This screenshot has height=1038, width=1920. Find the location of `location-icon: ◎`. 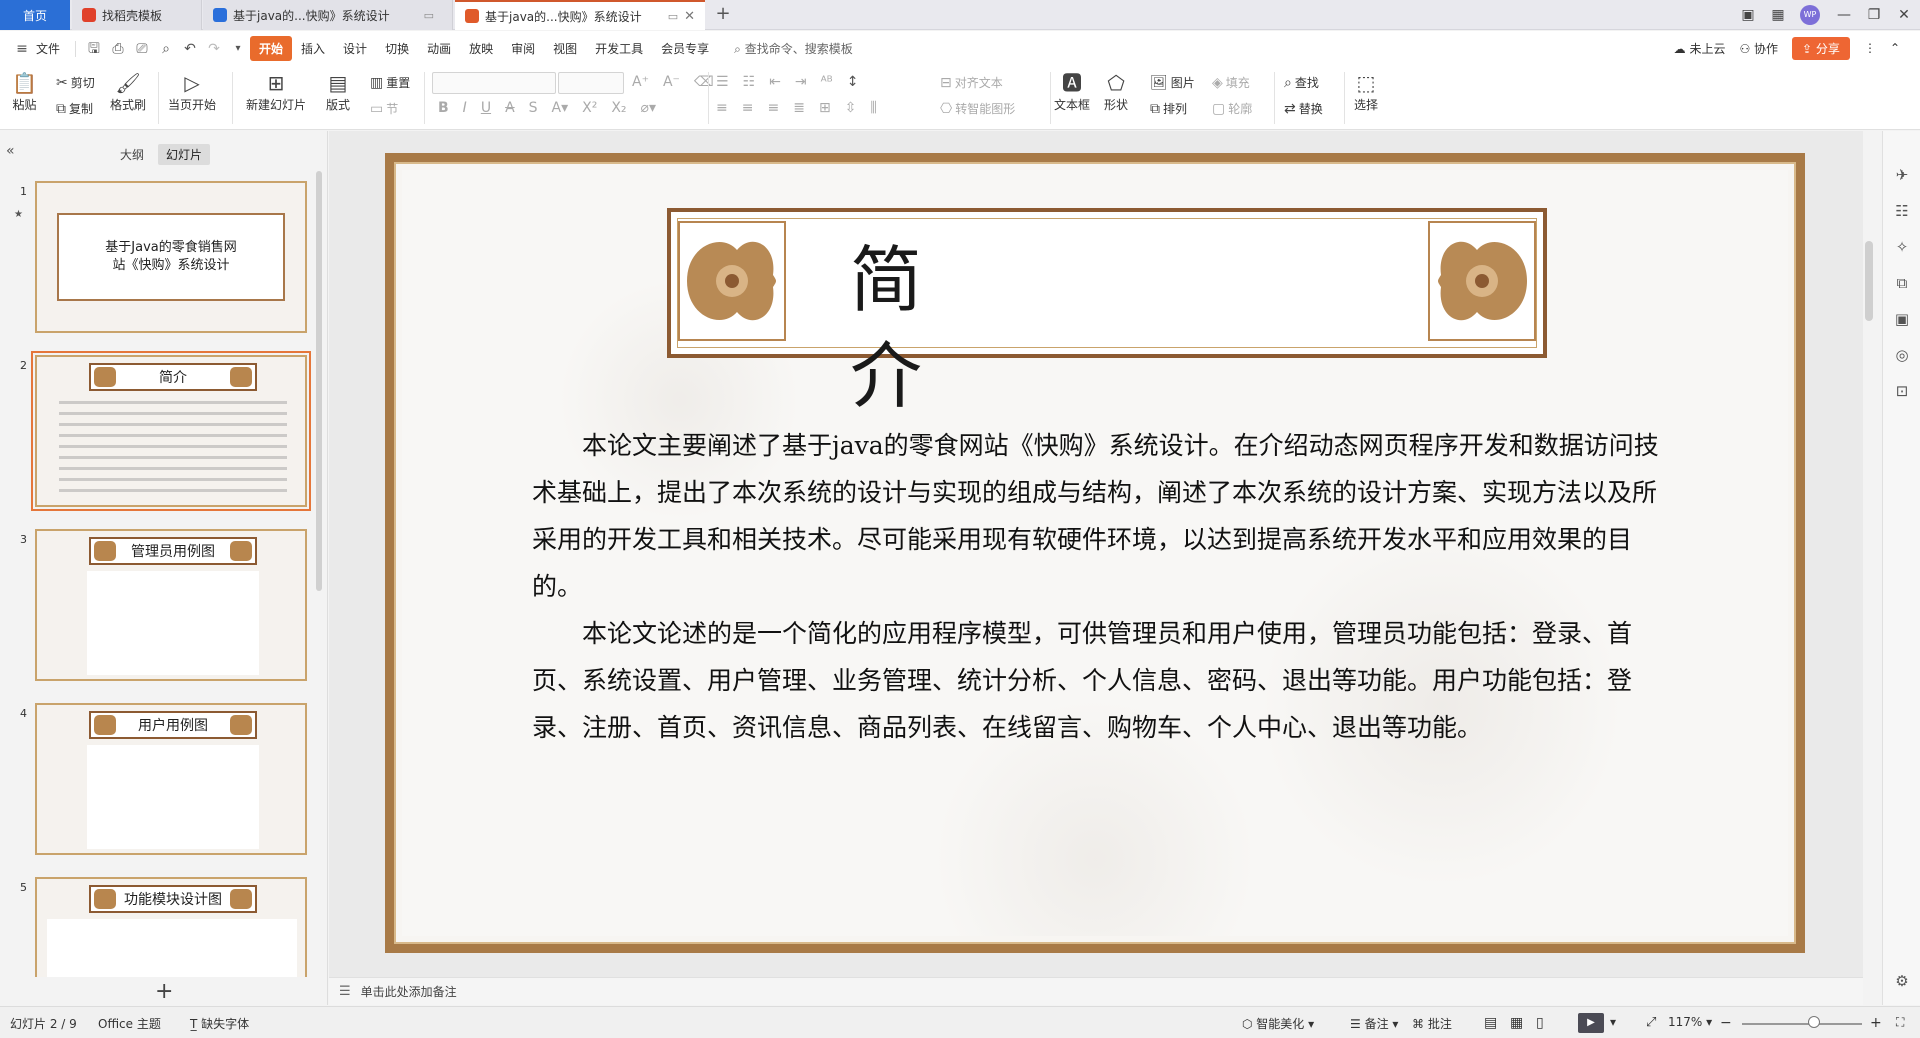

location-icon: ◎ is located at coordinates (1902, 355).